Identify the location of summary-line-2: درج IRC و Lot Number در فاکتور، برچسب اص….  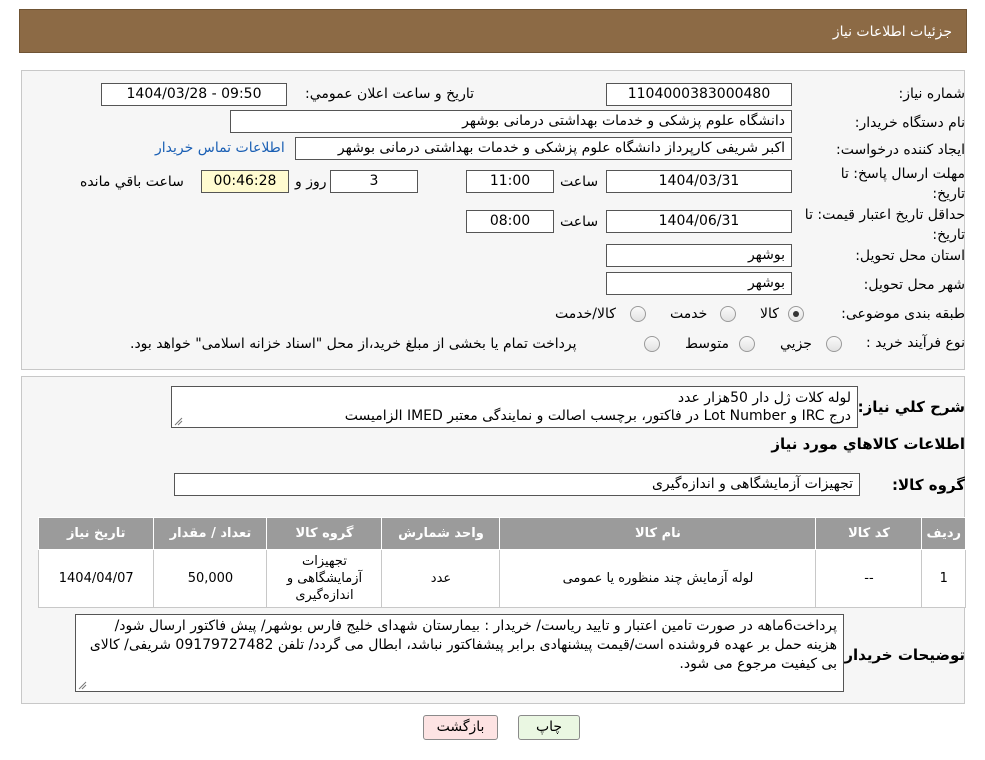
(597, 416).